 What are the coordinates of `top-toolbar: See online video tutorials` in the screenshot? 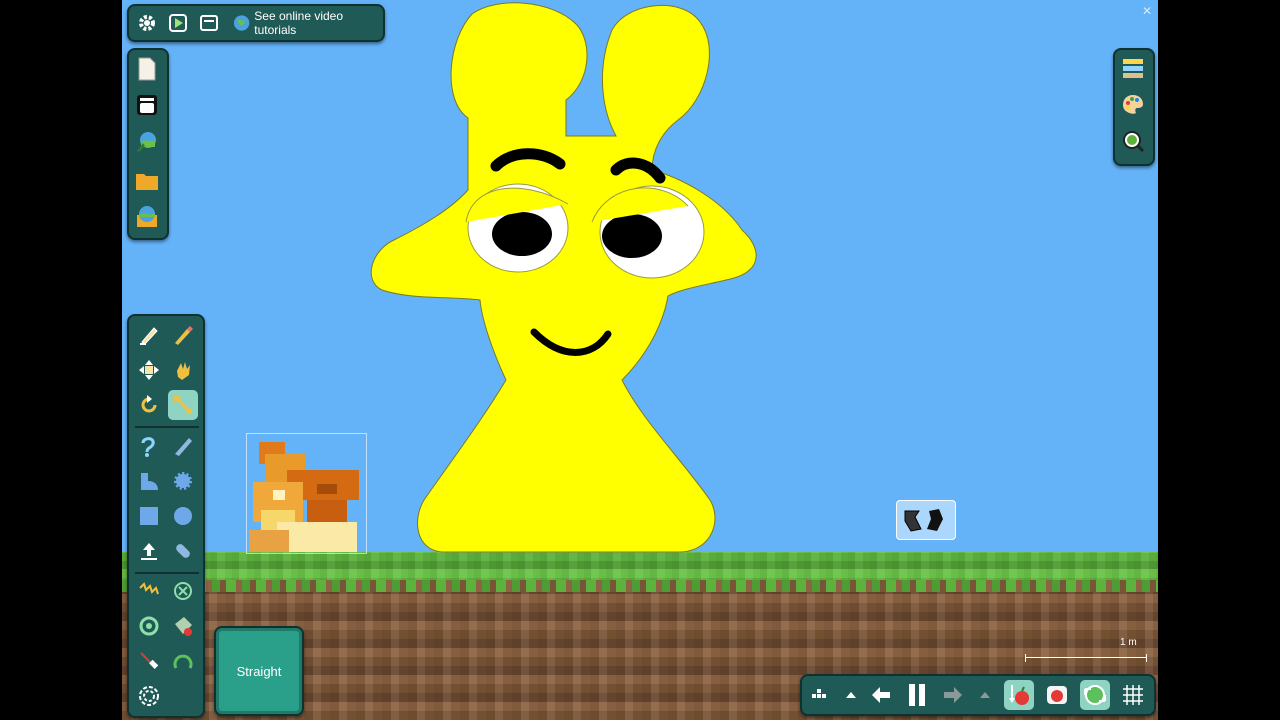 It's located at (256, 23).